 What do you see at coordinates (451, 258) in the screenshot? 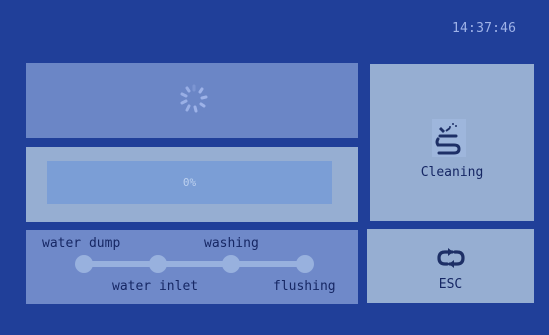
I see `cycle-icon` at bounding box center [451, 258].